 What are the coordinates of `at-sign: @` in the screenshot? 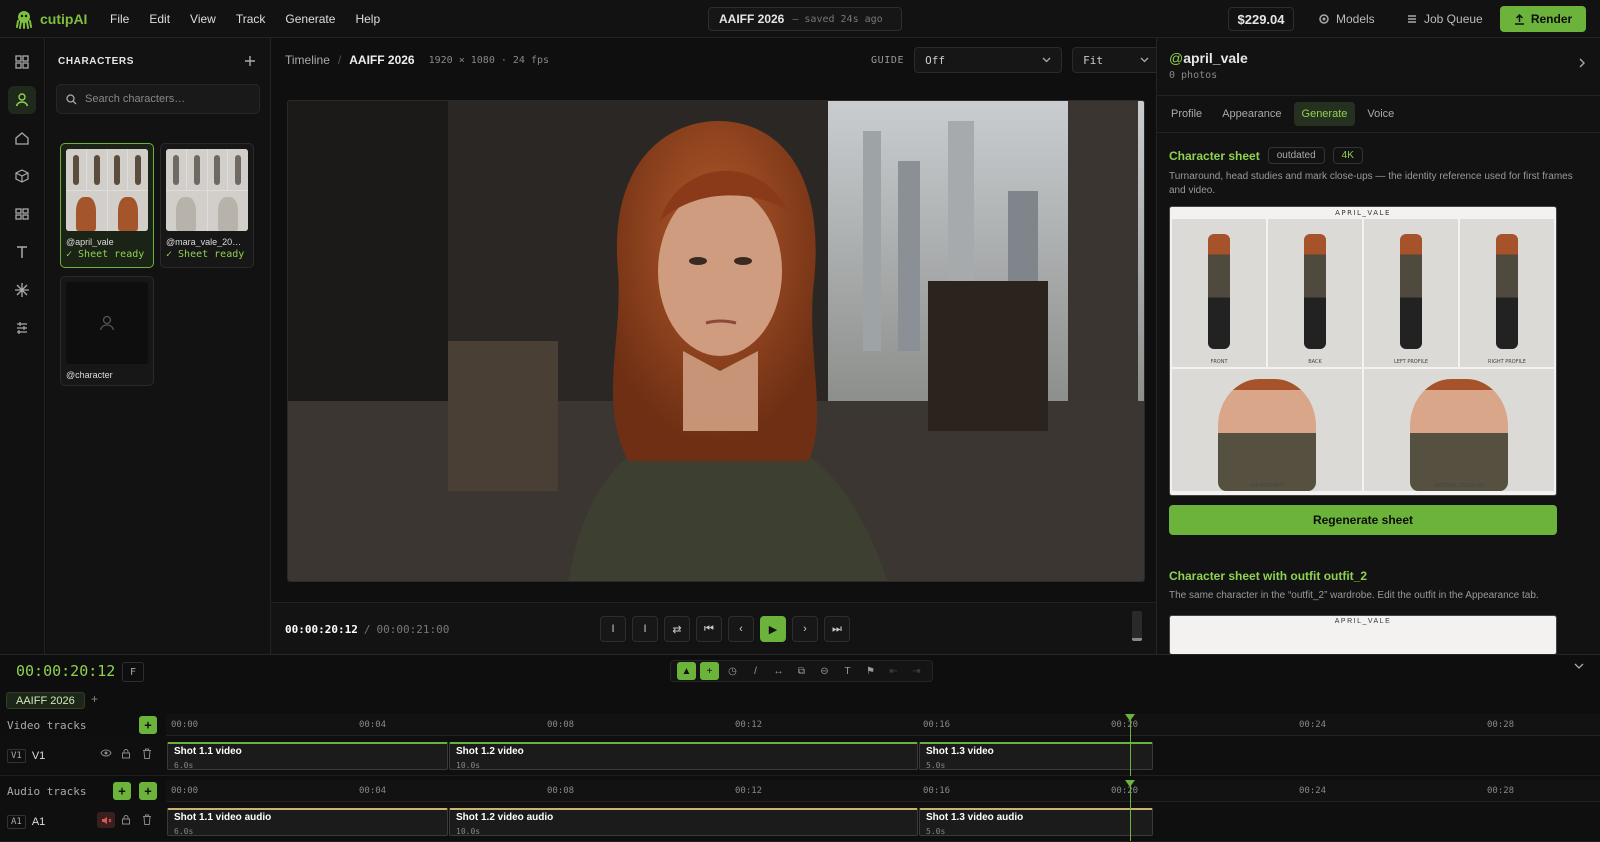 It's located at (1176, 58).